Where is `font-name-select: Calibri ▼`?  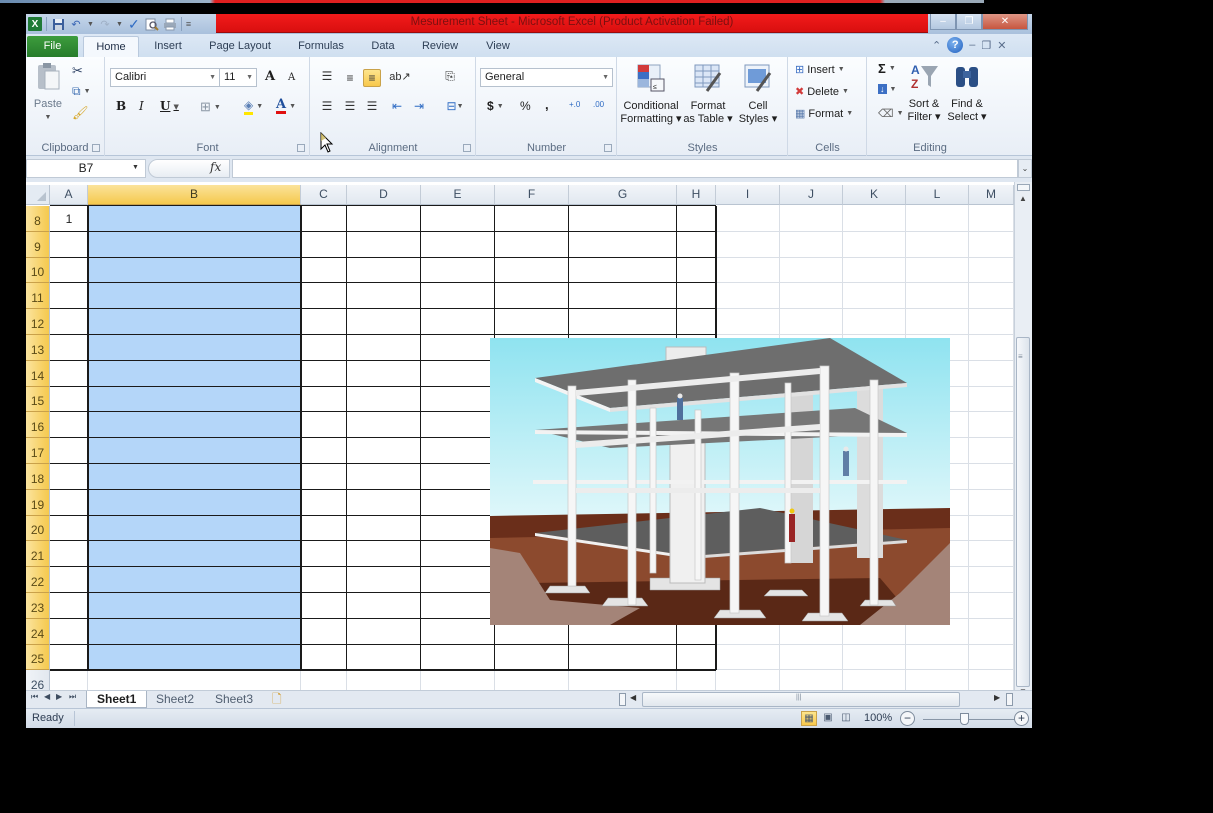 font-name-select: Calibri ▼ is located at coordinates (165, 77).